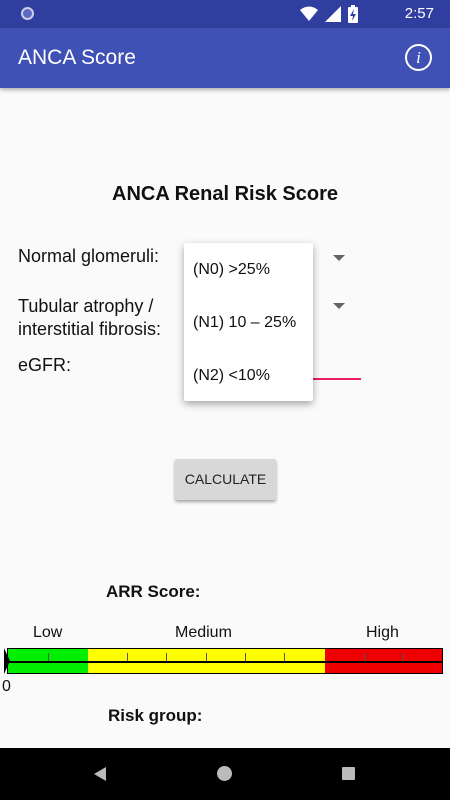 The width and height of the screenshot is (450, 800). What do you see at coordinates (225, 58) in the screenshot?
I see `app-bar: ANCA Score i` at bounding box center [225, 58].